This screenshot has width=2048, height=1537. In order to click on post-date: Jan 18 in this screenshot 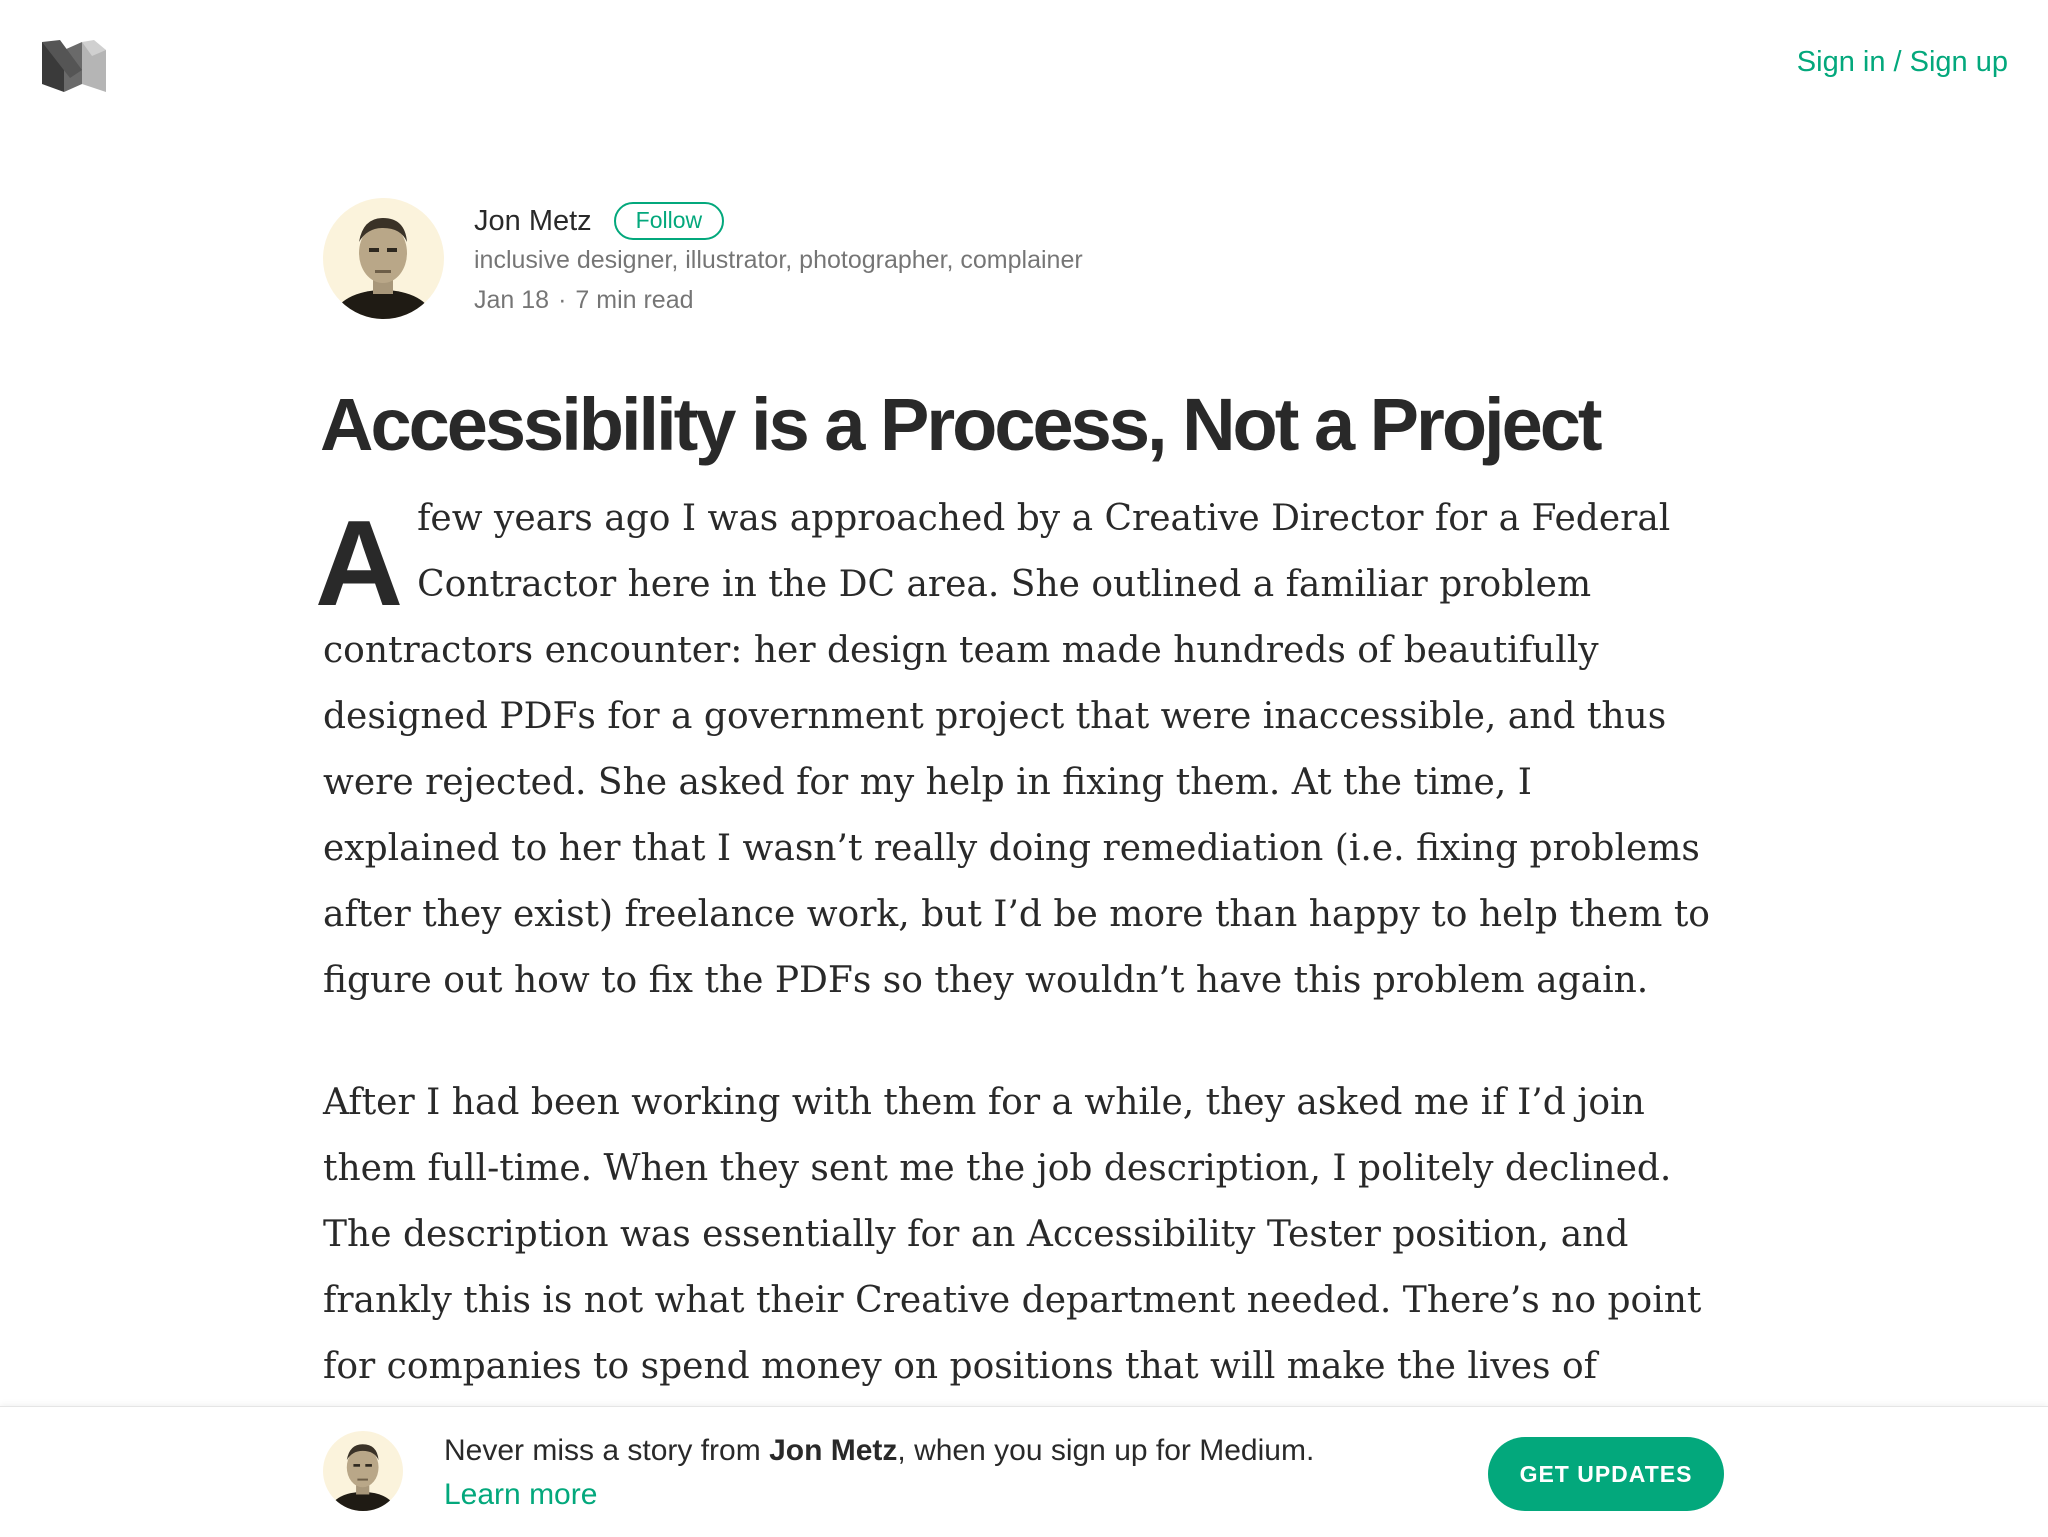, I will do `click(511, 300)`.